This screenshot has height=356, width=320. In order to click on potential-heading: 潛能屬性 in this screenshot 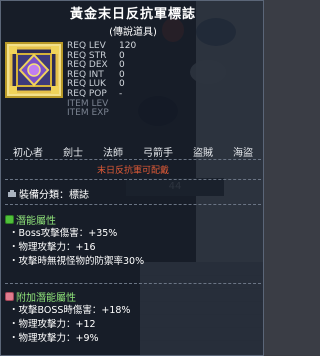, I will do `click(30, 219)`.